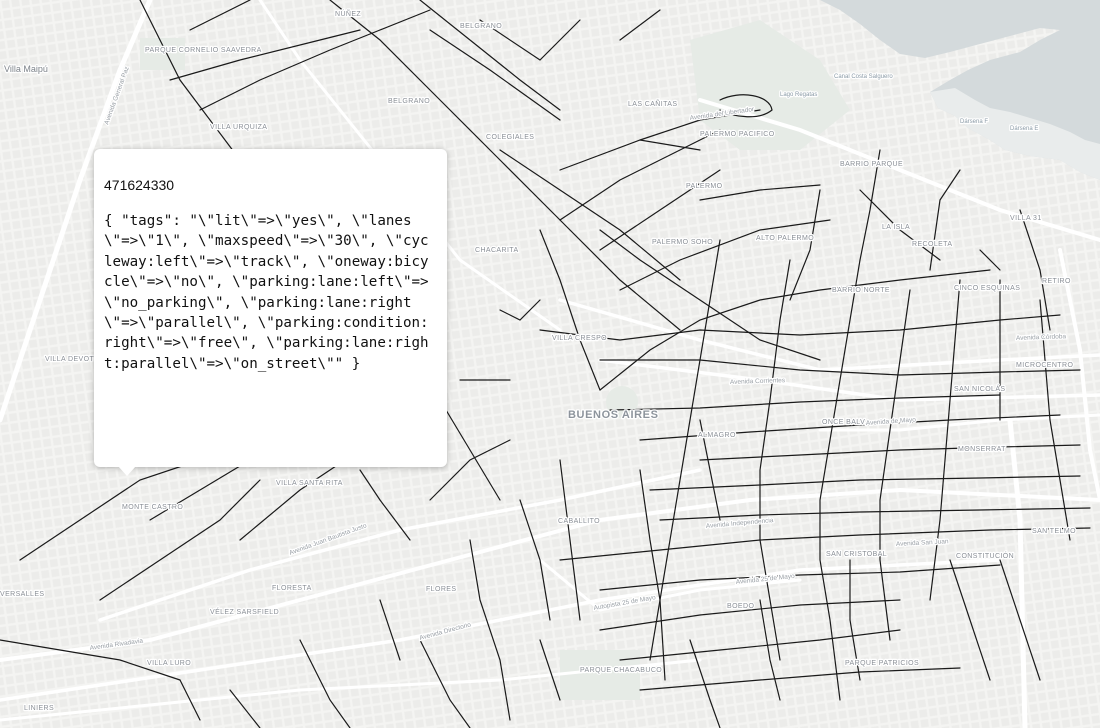 This screenshot has width=1100, height=728. What do you see at coordinates (856, 554) in the screenshot?
I see `label-san-cristobal: SAN CRISTOBAL` at bounding box center [856, 554].